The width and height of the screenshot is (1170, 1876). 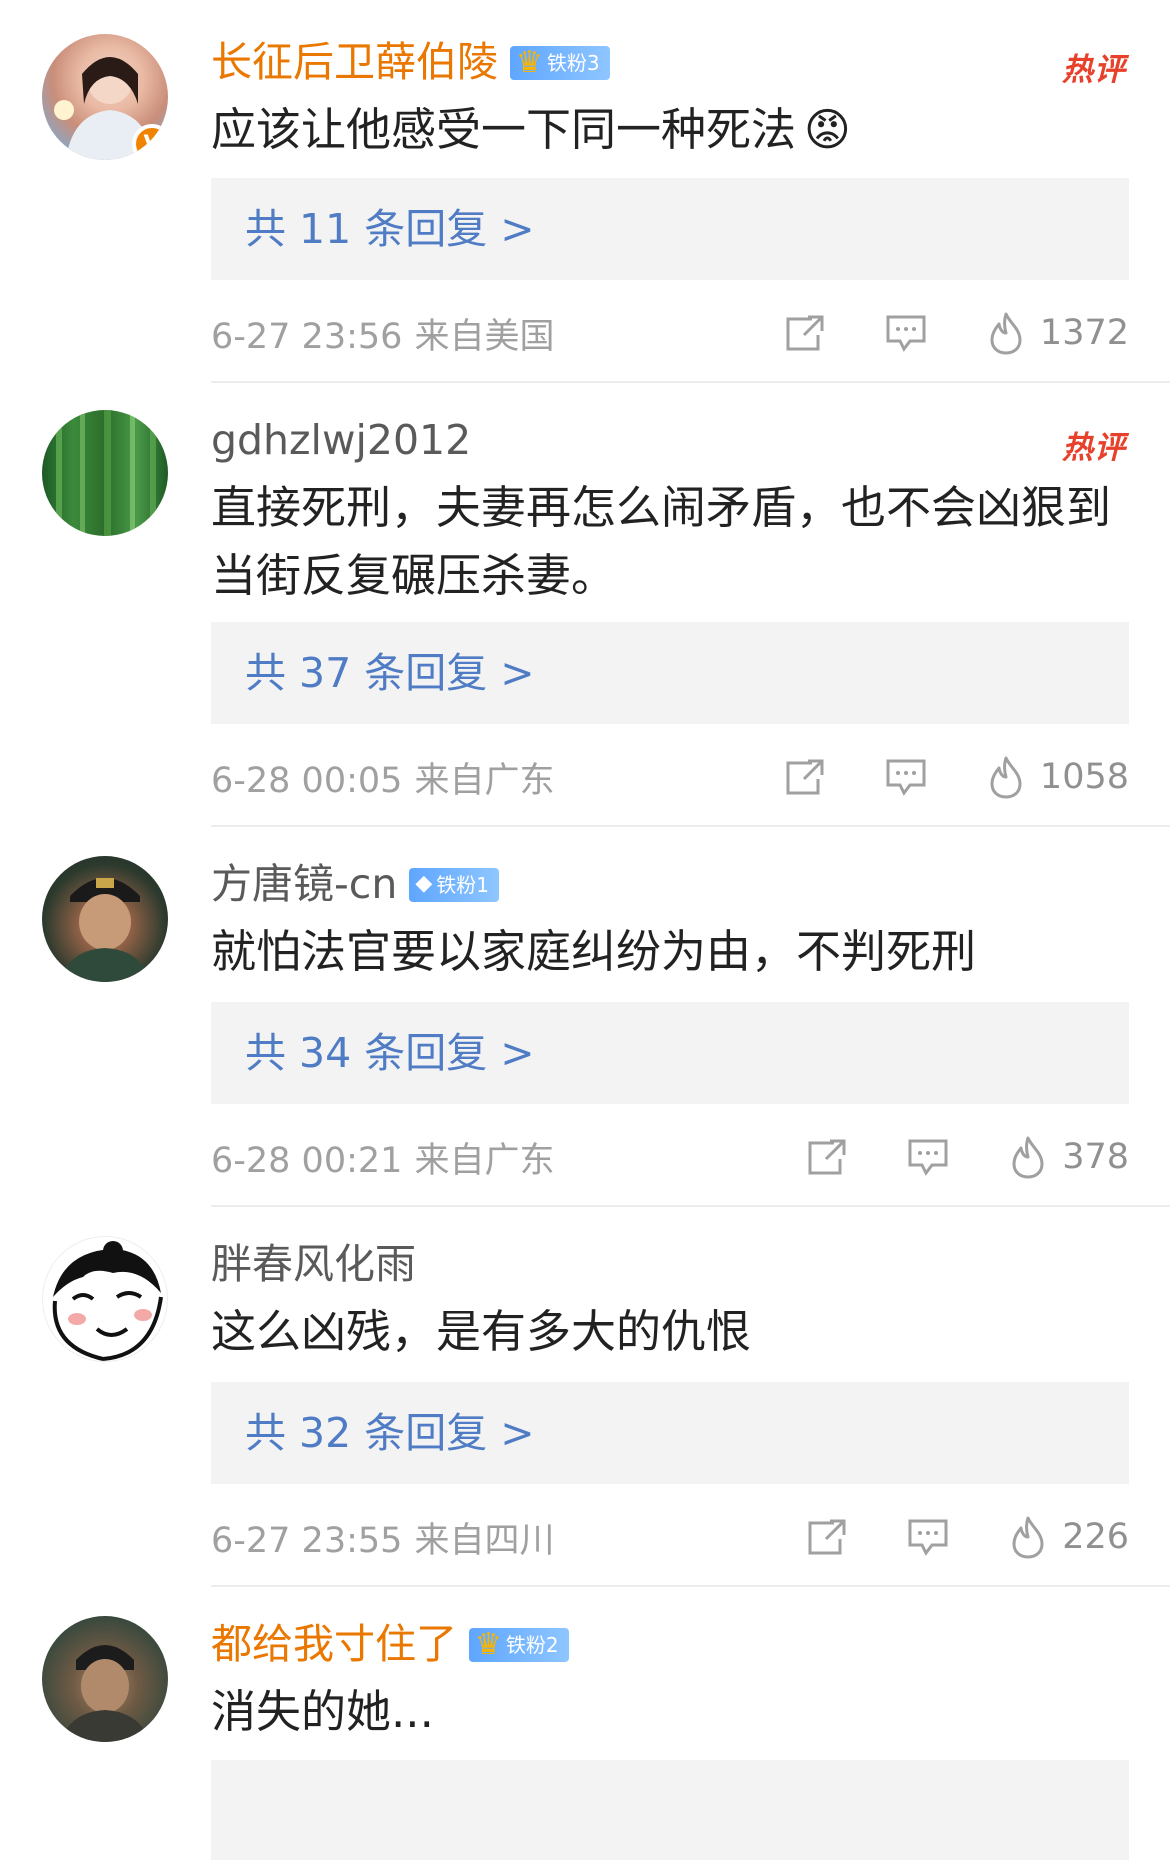 I want to click on like-button: 226, so click(x=1068, y=1537).